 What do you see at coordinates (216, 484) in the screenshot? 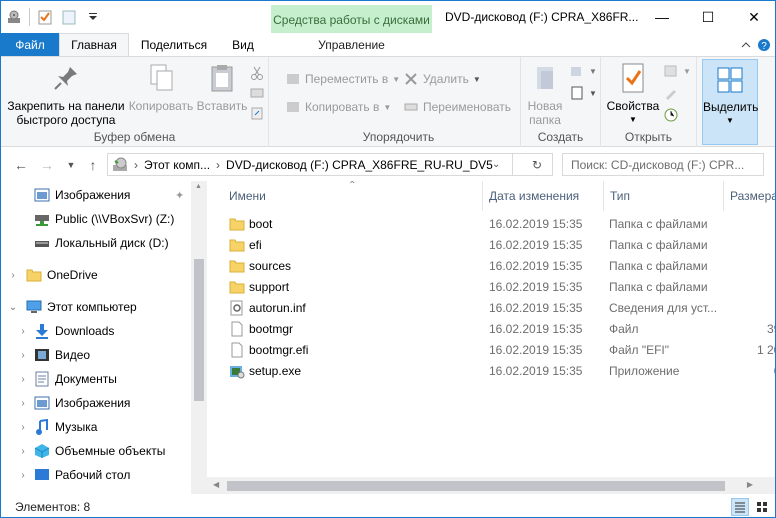
I see `scroll-left-icon: ◀` at bounding box center [216, 484].